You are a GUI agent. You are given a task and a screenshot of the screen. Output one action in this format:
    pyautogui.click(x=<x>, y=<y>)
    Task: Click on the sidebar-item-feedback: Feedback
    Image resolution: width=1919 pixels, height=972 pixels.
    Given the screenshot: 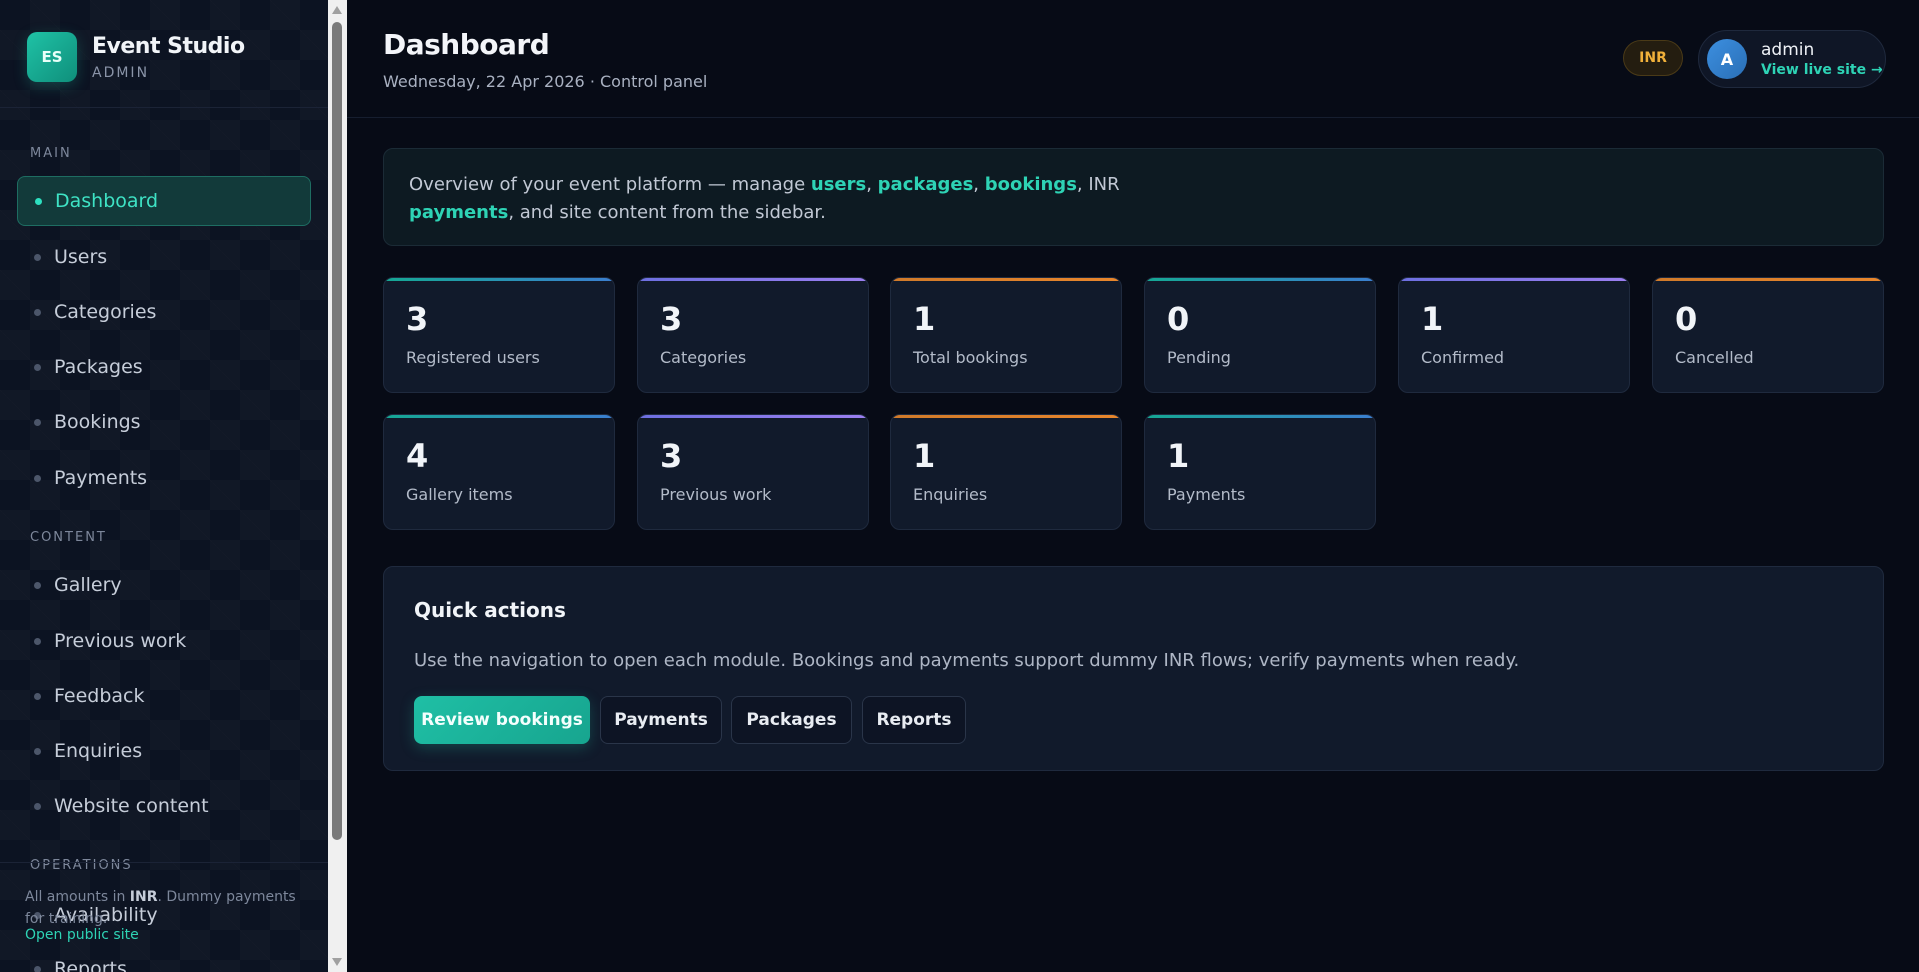 What is the action you would take?
    pyautogui.click(x=164, y=696)
    